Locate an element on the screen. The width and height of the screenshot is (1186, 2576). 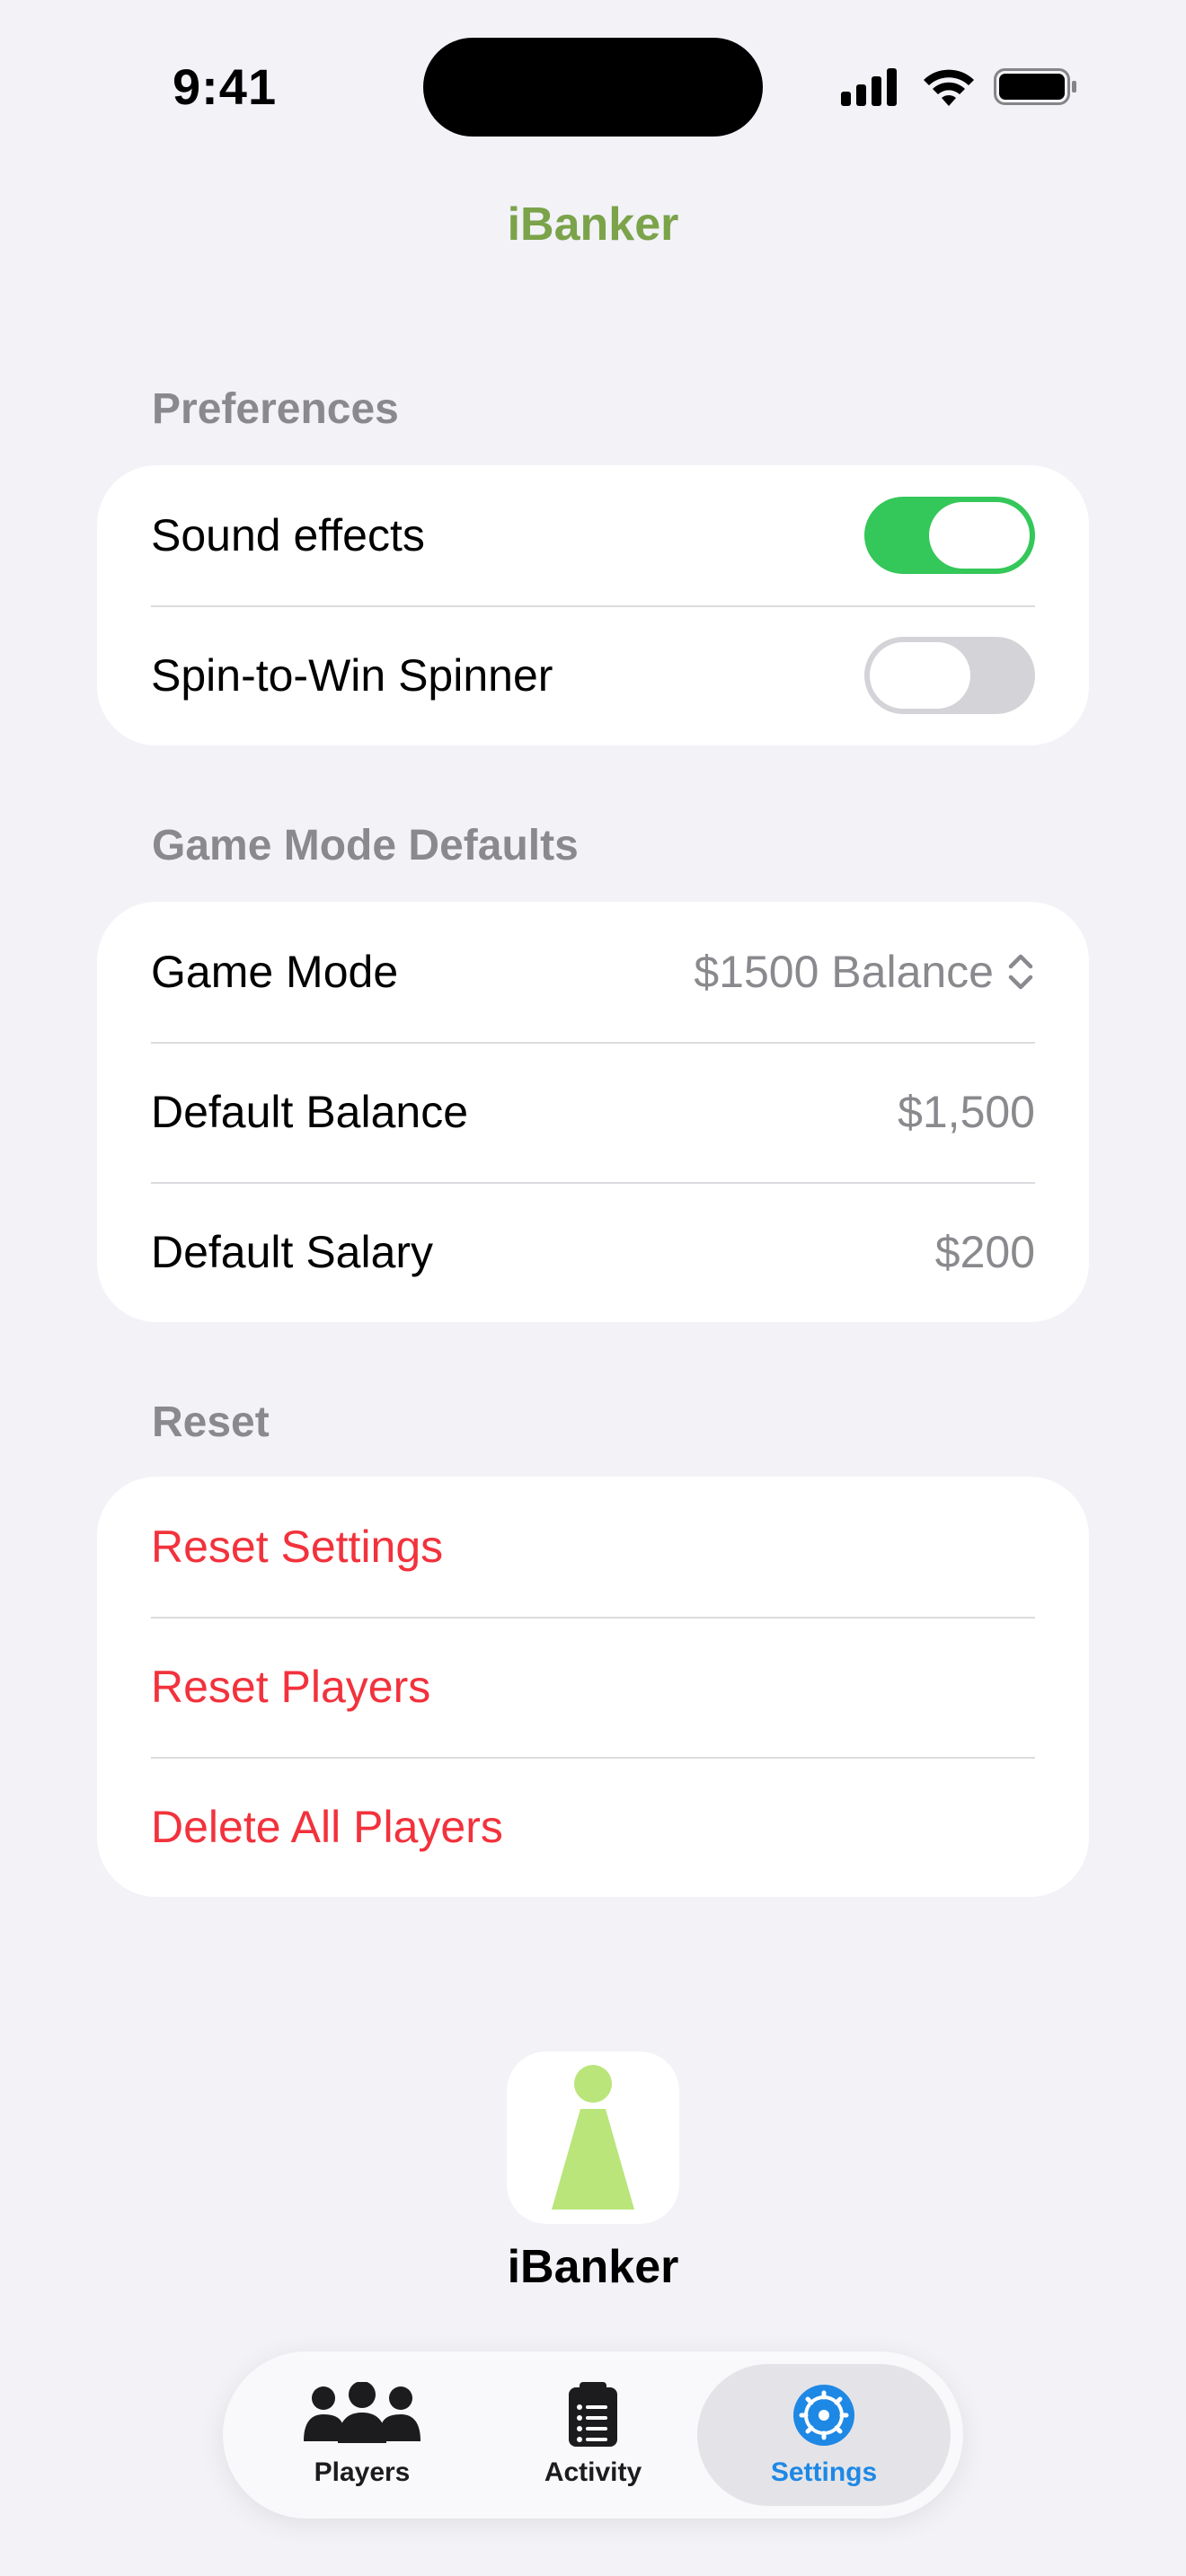
spinner-row: Spin-to-Win Spinner is located at coordinates (593, 675).